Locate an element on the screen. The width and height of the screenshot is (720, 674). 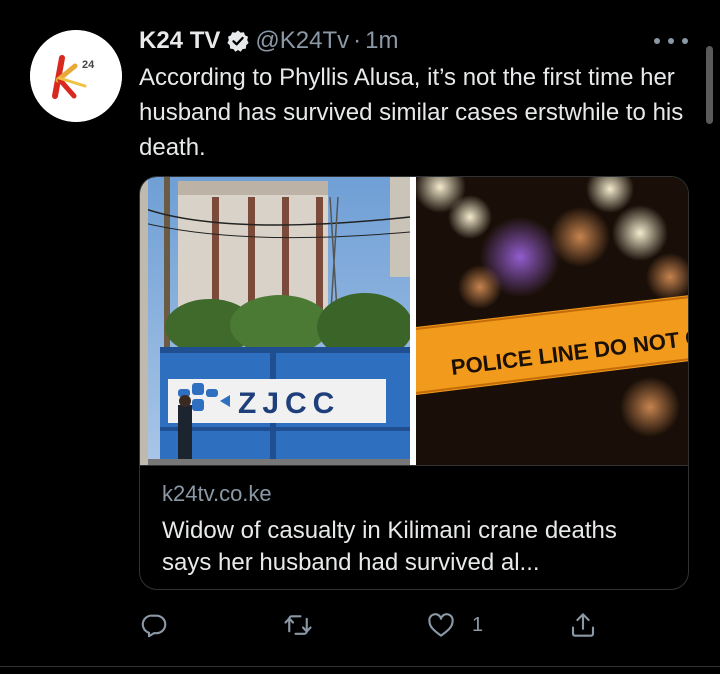
card-divider is located at coordinates (414, 465).